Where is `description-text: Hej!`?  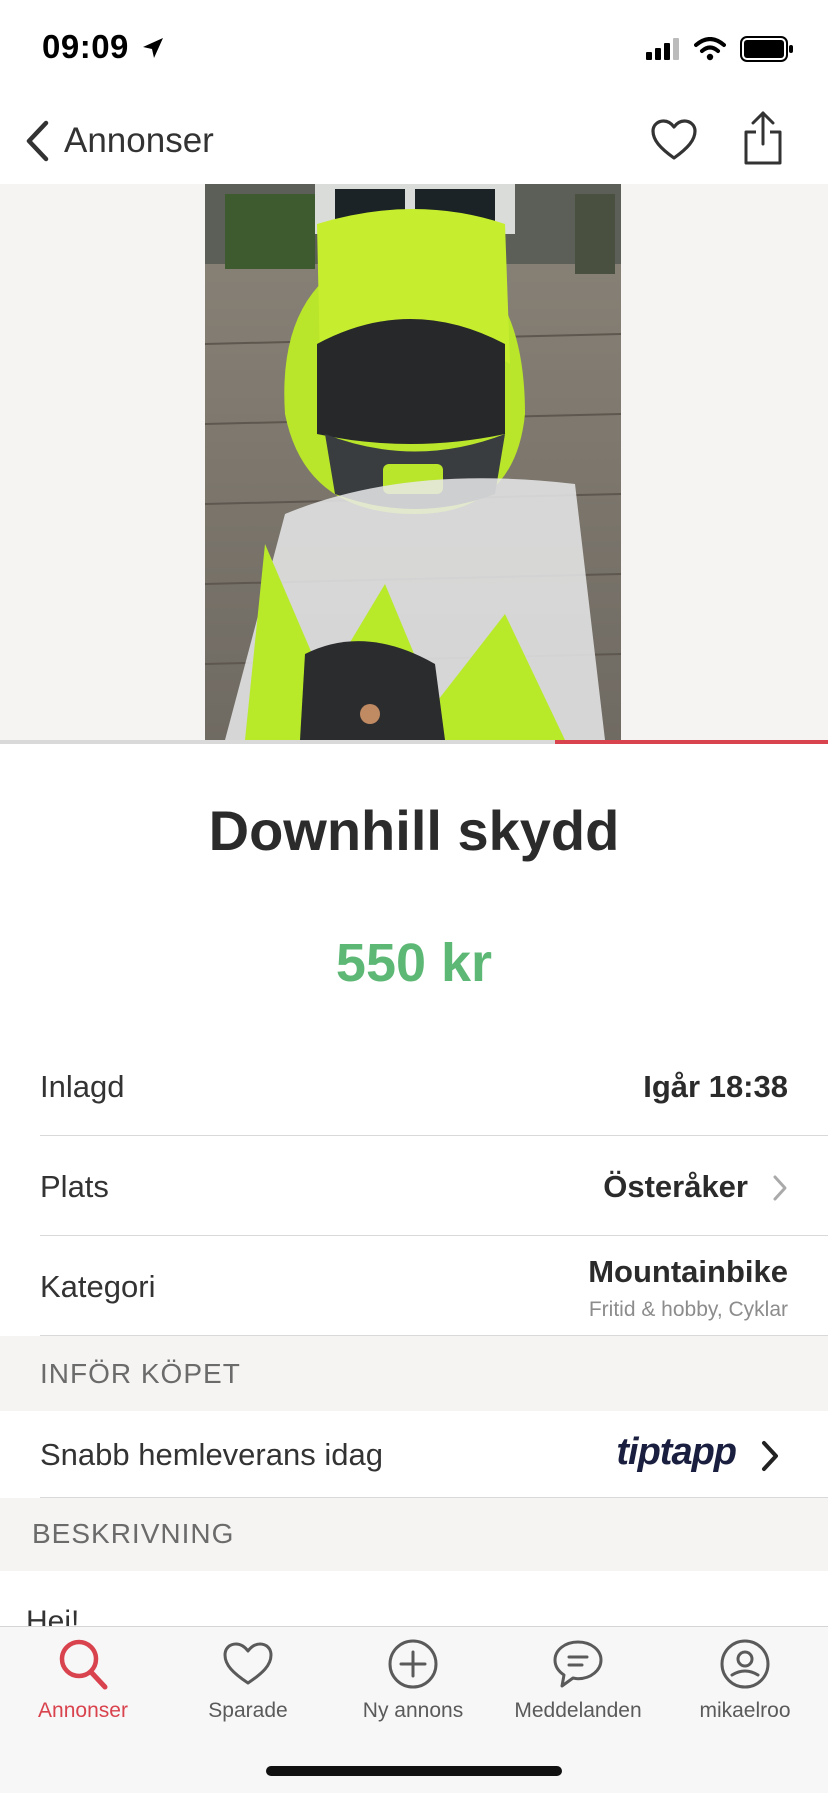 description-text: Hej! is located at coordinates (53, 1615).